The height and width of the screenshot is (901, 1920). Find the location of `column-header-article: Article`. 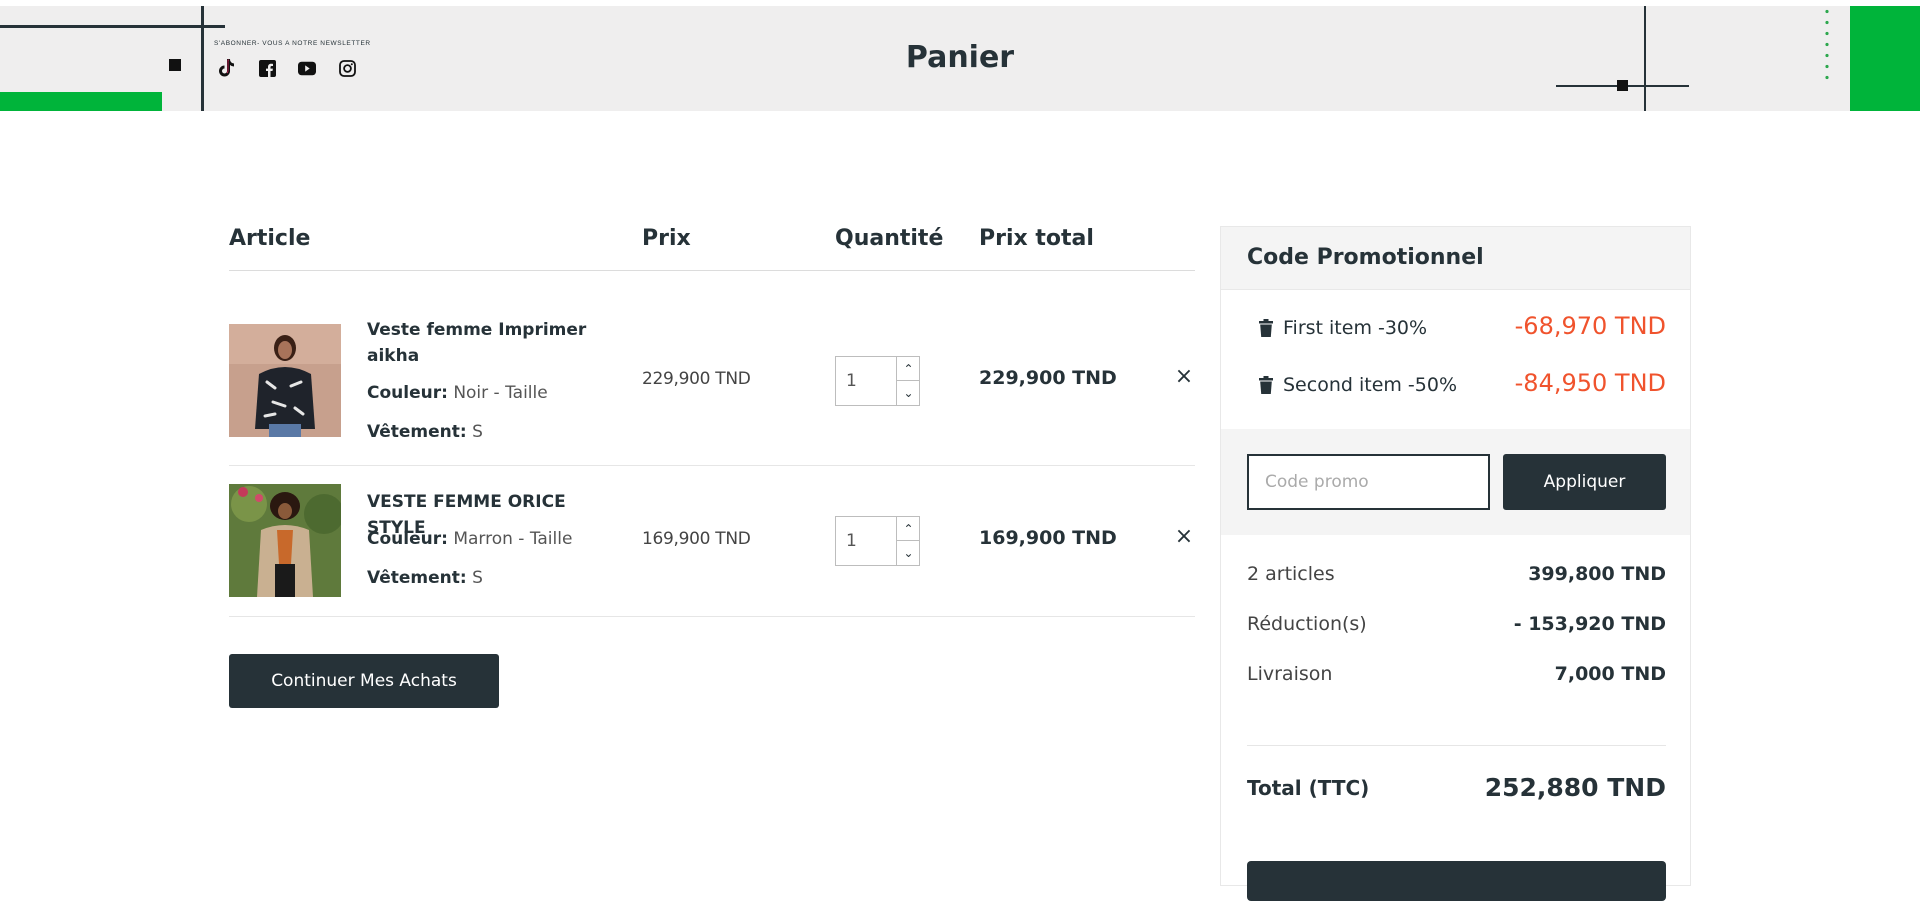

column-header-article: Article is located at coordinates (270, 238).